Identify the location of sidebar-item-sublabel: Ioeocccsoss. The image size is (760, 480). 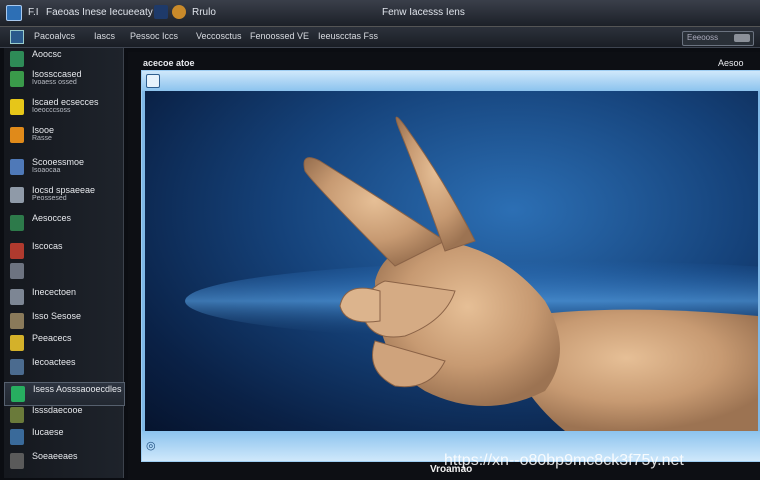
(51, 110).